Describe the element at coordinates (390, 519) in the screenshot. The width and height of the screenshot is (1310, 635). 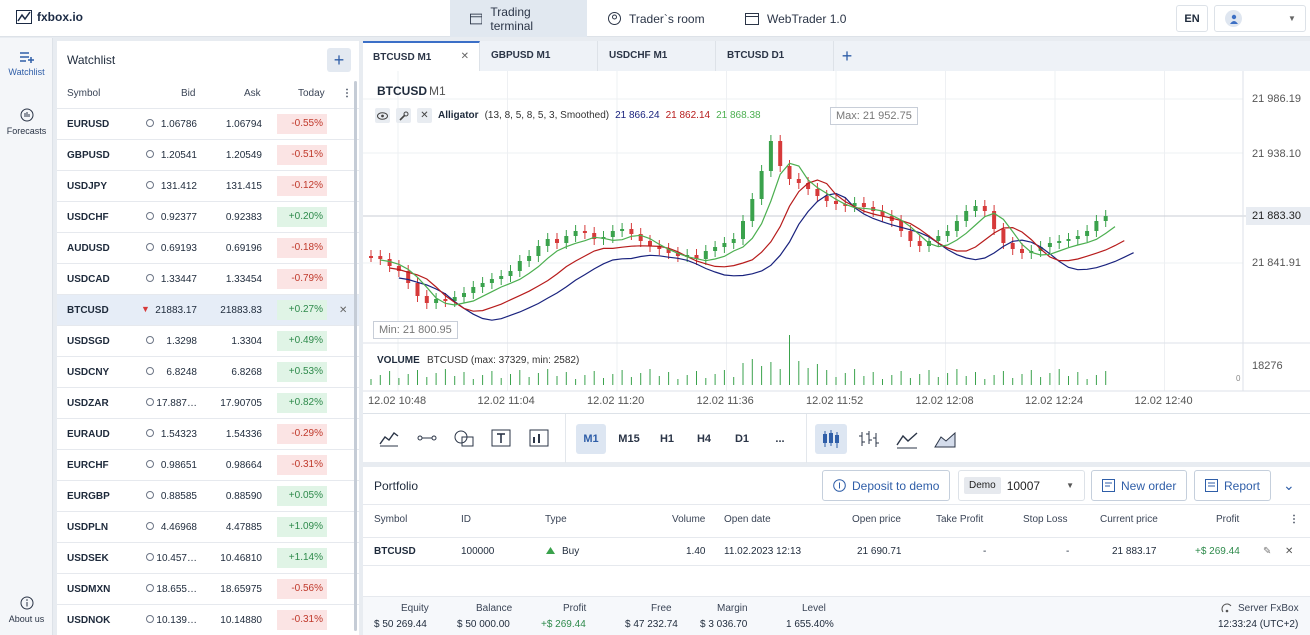
I see `portfolio-col: Symbol` at that location.